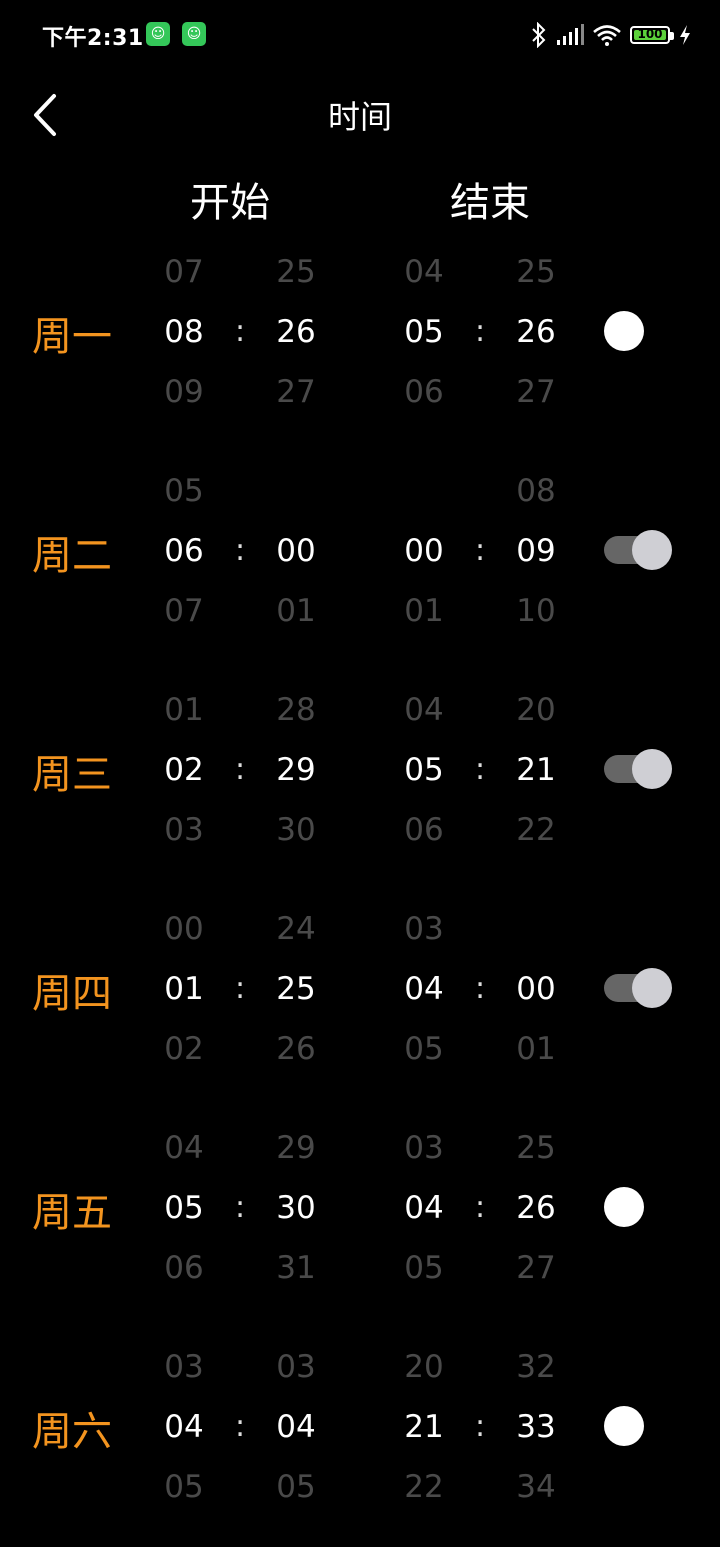 The image size is (720, 1547). I want to click on end-hour-picker: 20 21 22, so click(424, 1427).